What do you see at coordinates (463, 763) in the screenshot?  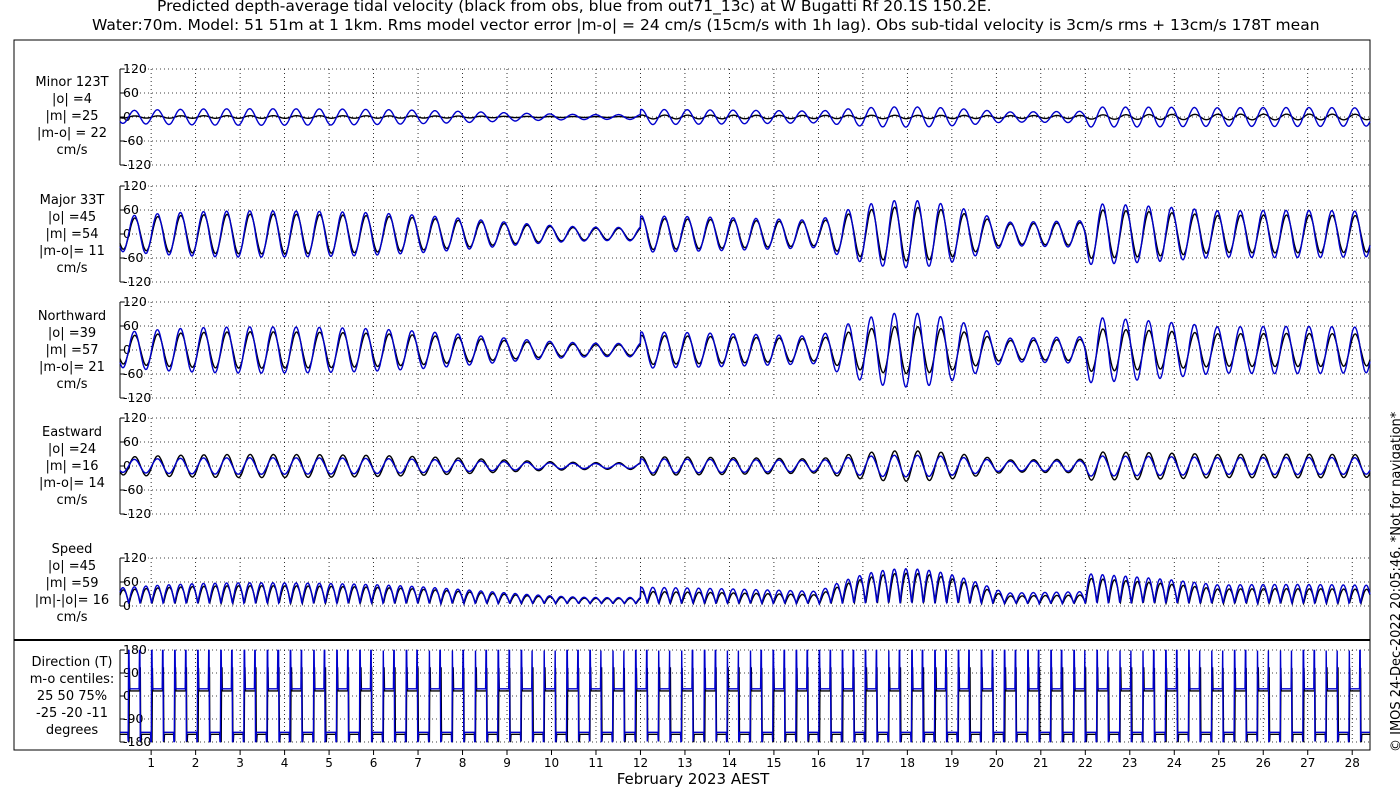 I see `x-tick-label: 8` at bounding box center [463, 763].